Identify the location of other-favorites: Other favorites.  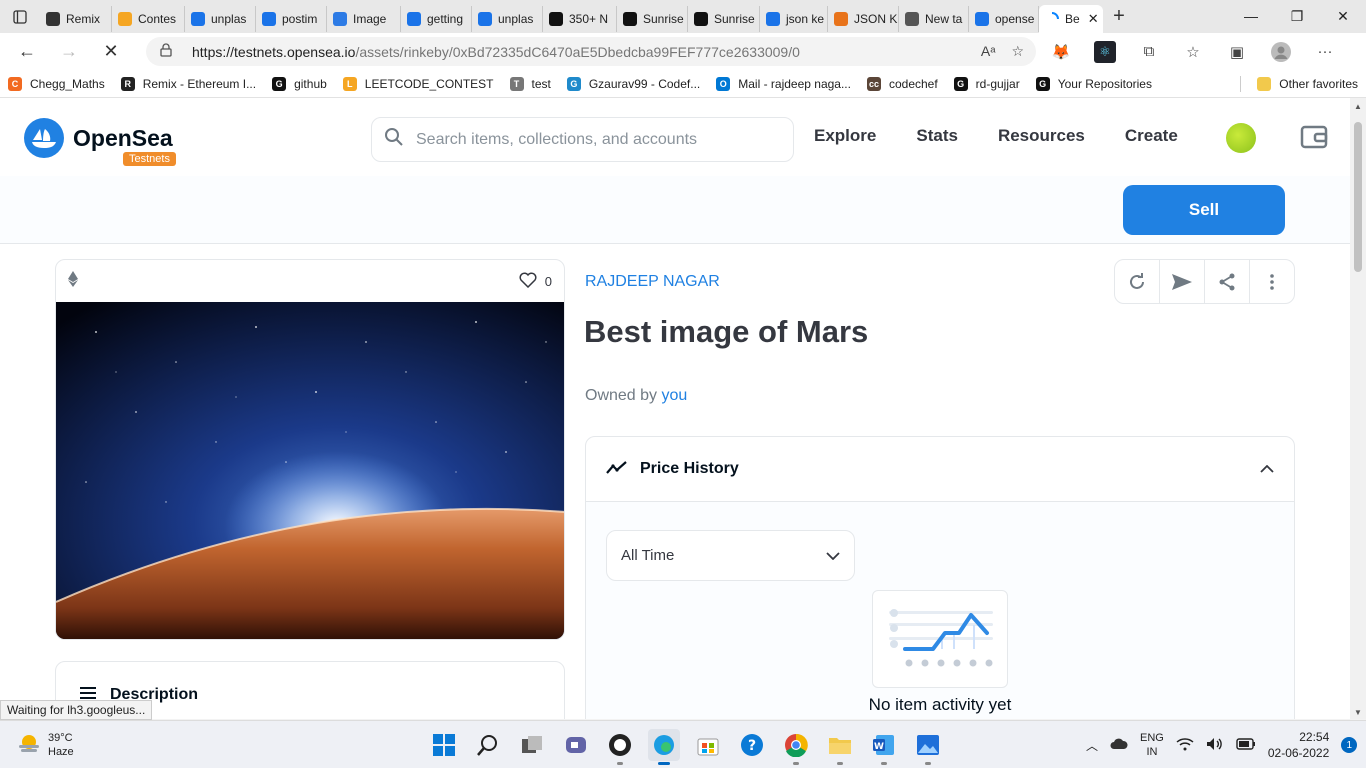
(1307, 83).